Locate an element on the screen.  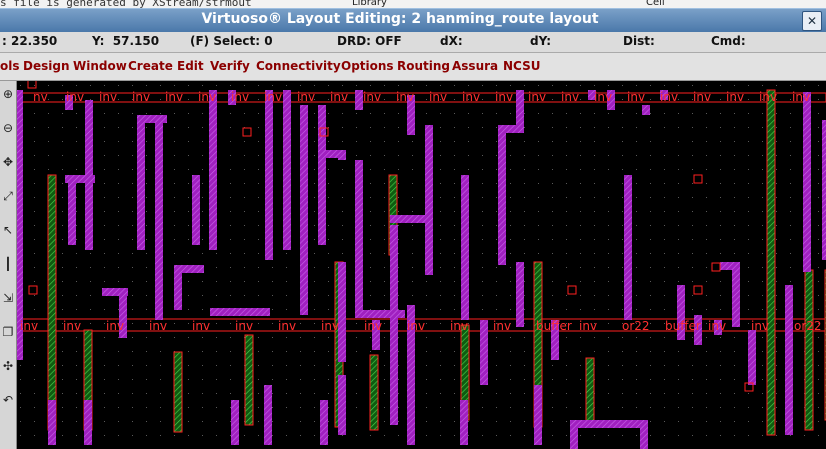
fit-icon: ⤢ is located at coordinates (8, 200).